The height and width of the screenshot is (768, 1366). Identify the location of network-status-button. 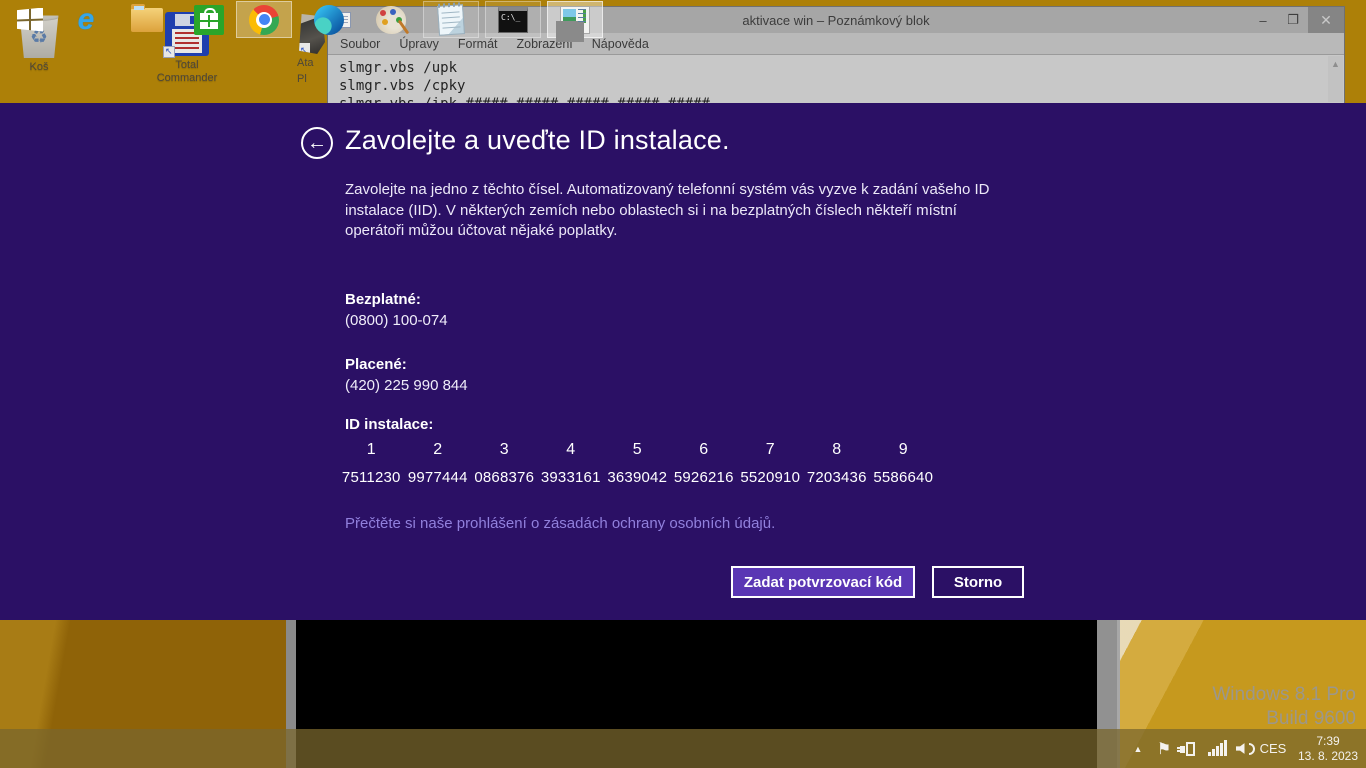
(1217, 748).